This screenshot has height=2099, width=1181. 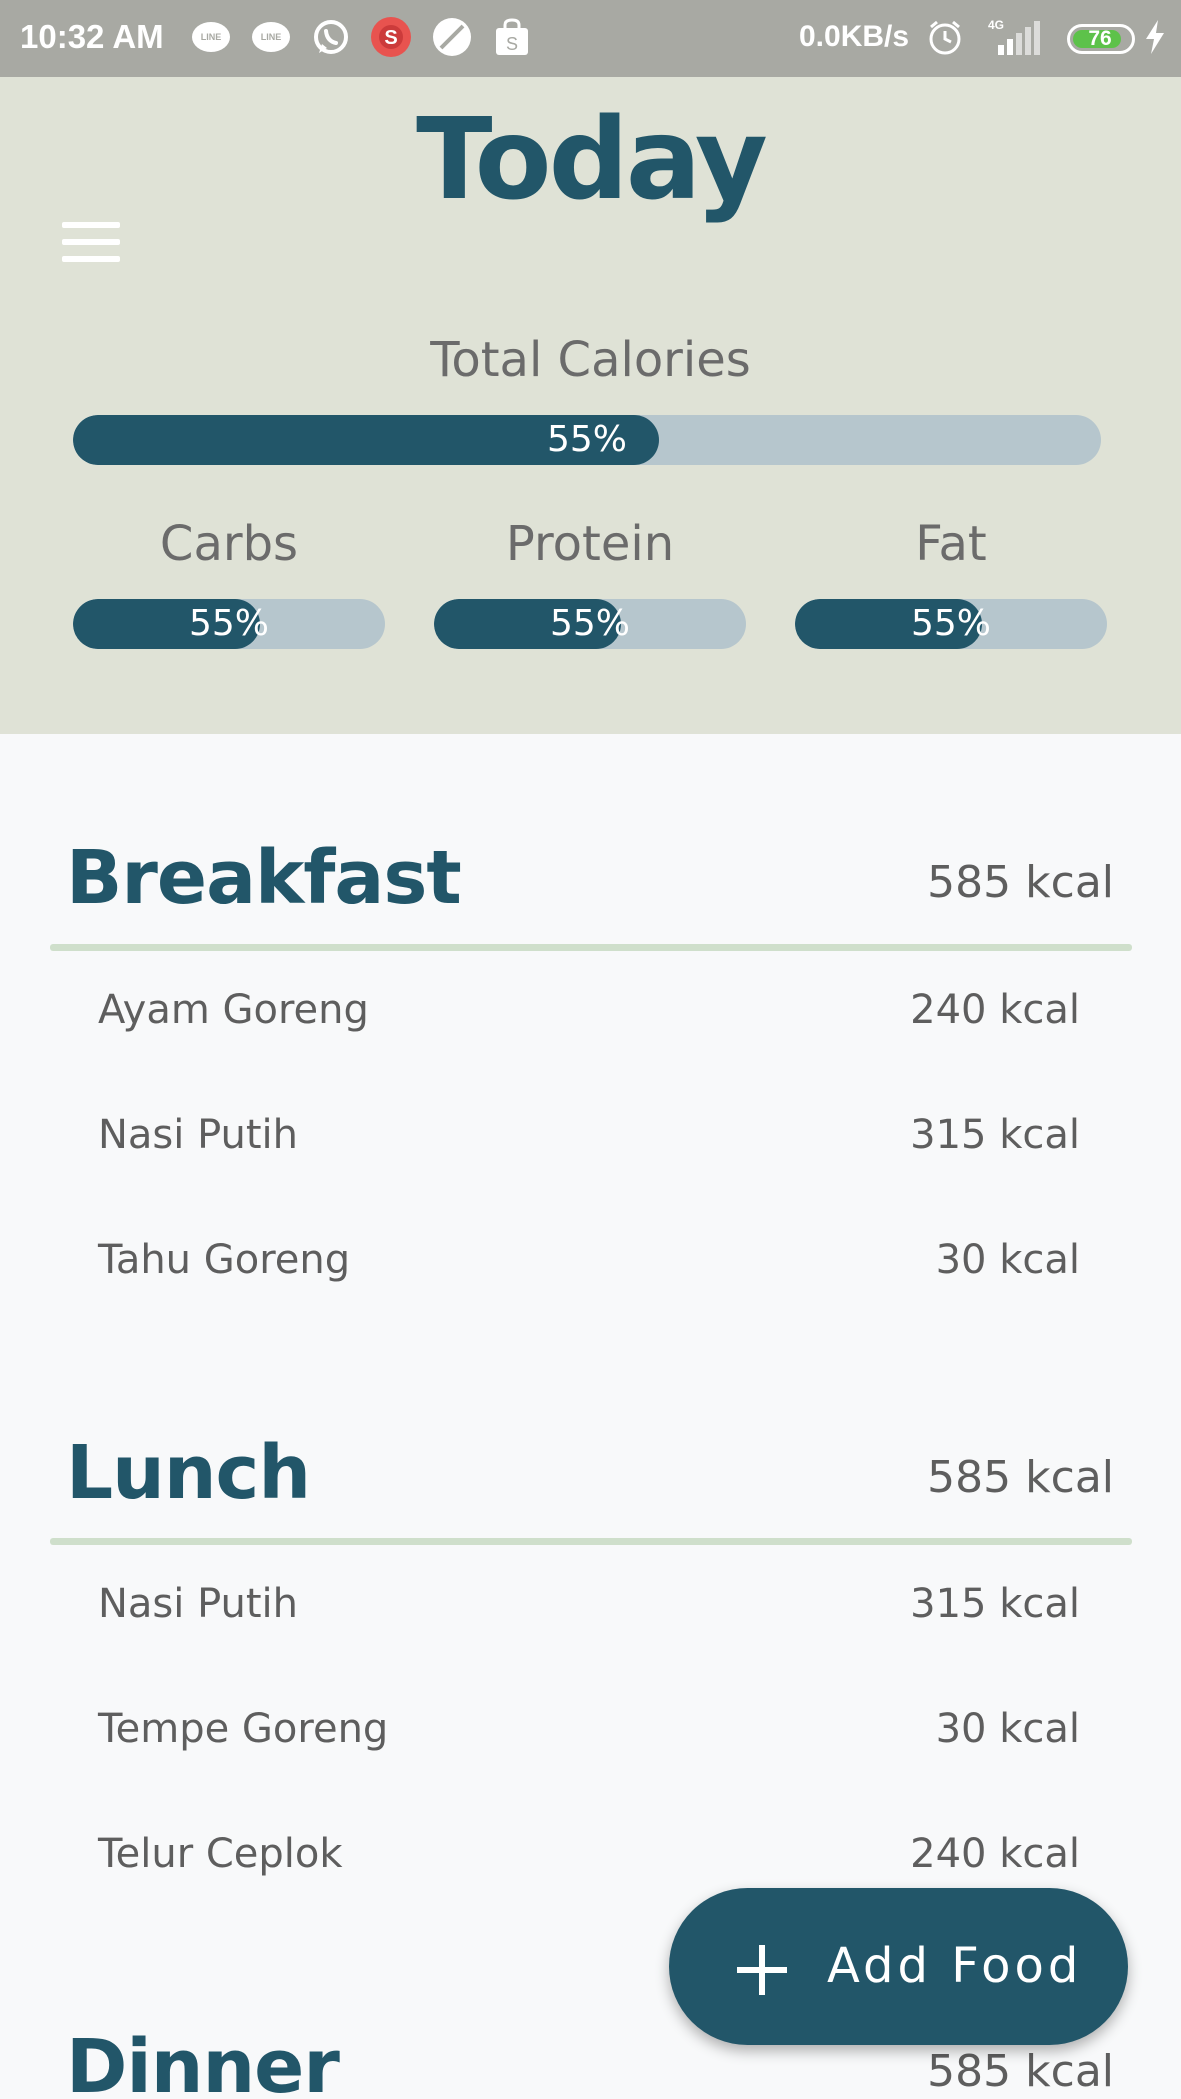 I want to click on protein-progress-bar: 55%, so click(x=590, y=624).